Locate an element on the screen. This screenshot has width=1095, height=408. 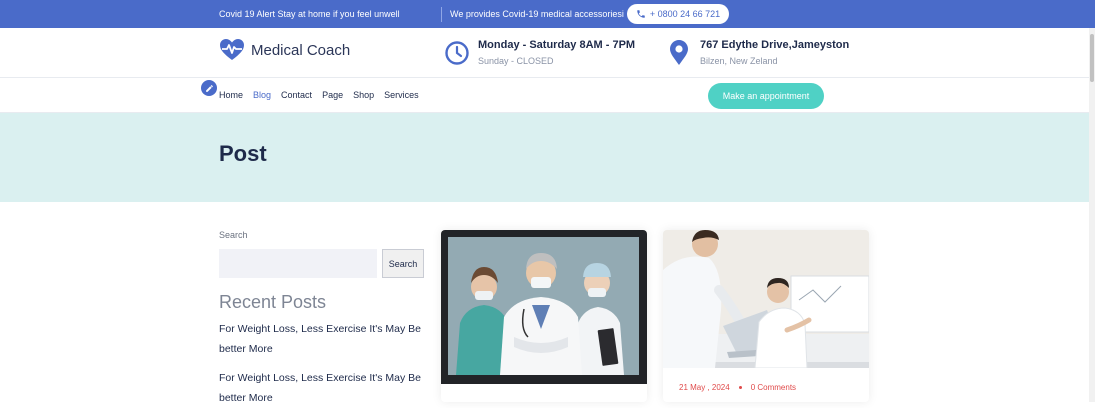
search-button: Search is located at coordinates (403, 263).